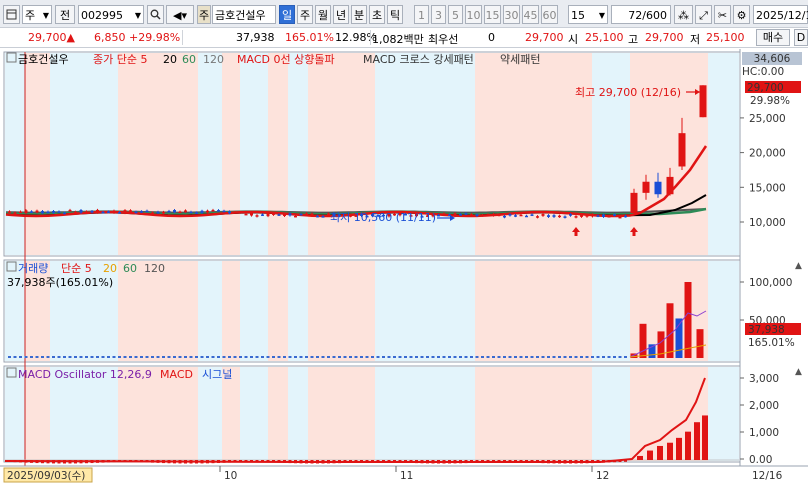  What do you see at coordinates (588, 14) in the screenshot?
I see `interval-select: 15 ▼` at bounding box center [588, 14].